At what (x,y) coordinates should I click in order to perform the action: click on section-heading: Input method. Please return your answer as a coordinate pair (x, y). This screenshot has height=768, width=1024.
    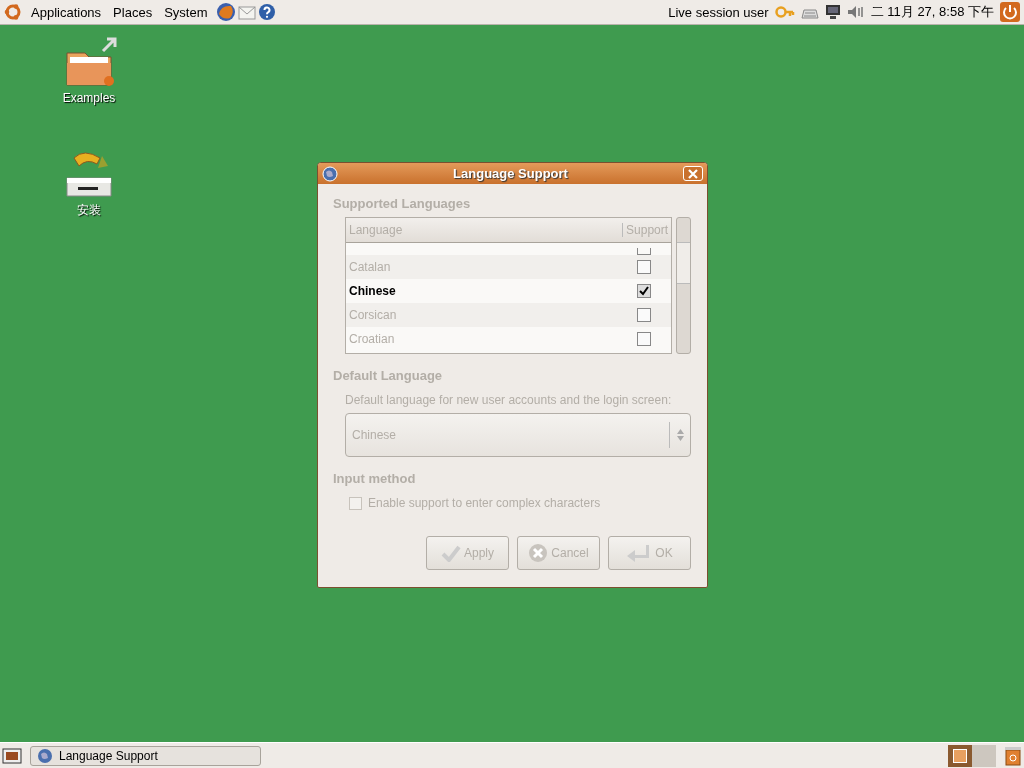
    Looking at the image, I should click on (375, 478).